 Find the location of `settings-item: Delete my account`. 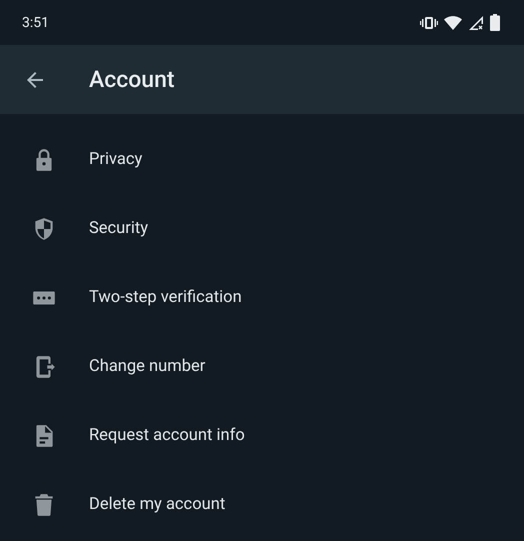

settings-item: Delete my account is located at coordinates (157, 504).